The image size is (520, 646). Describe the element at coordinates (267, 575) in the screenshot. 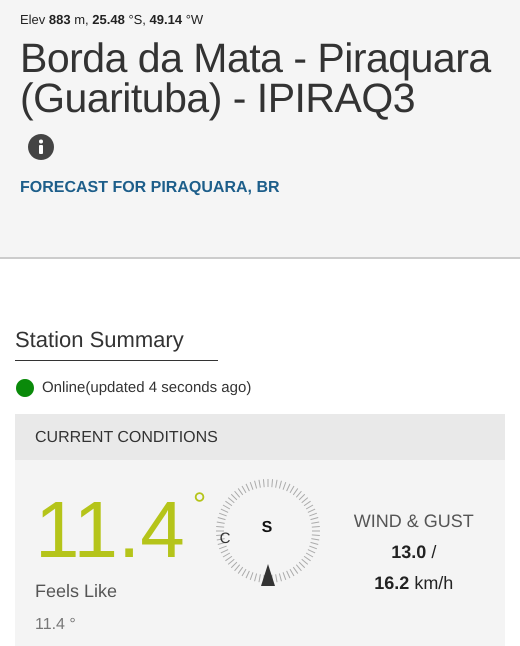

I see `direction-pointer-icon` at that location.